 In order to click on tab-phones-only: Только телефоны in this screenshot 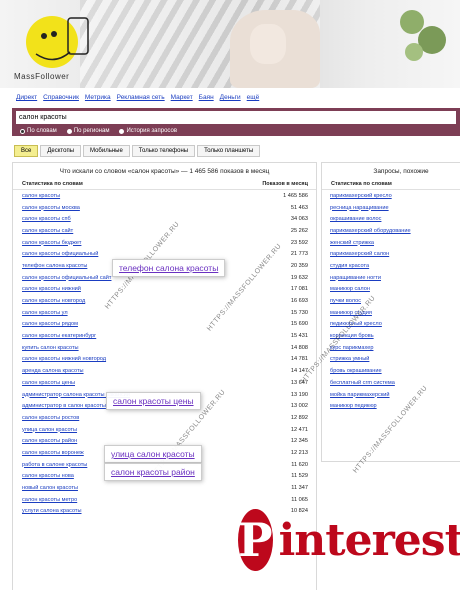, I will do `click(163, 151)`.